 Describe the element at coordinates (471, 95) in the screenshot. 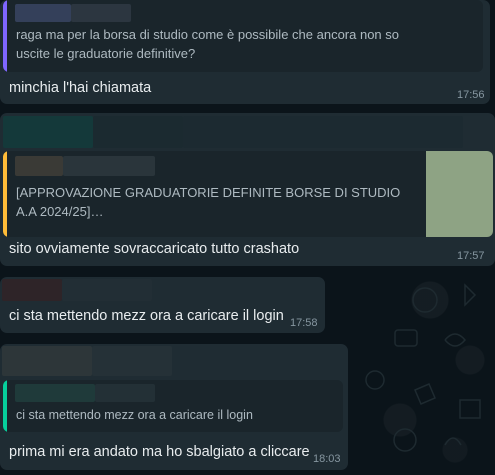

I see `message-timestamp: 17:56` at that location.